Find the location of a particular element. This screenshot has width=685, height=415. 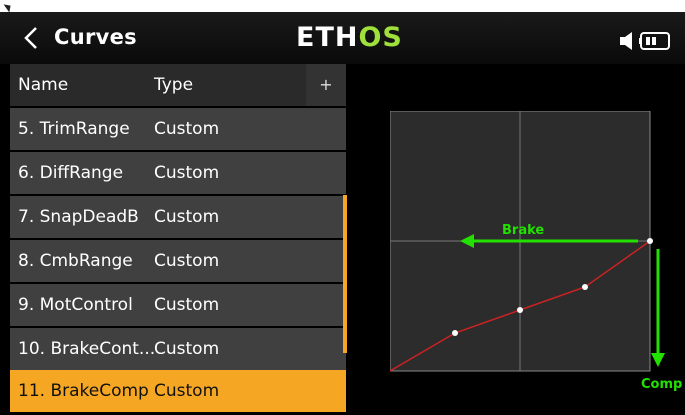

curve-name: 11. BrakeComp is located at coordinates (83, 391).